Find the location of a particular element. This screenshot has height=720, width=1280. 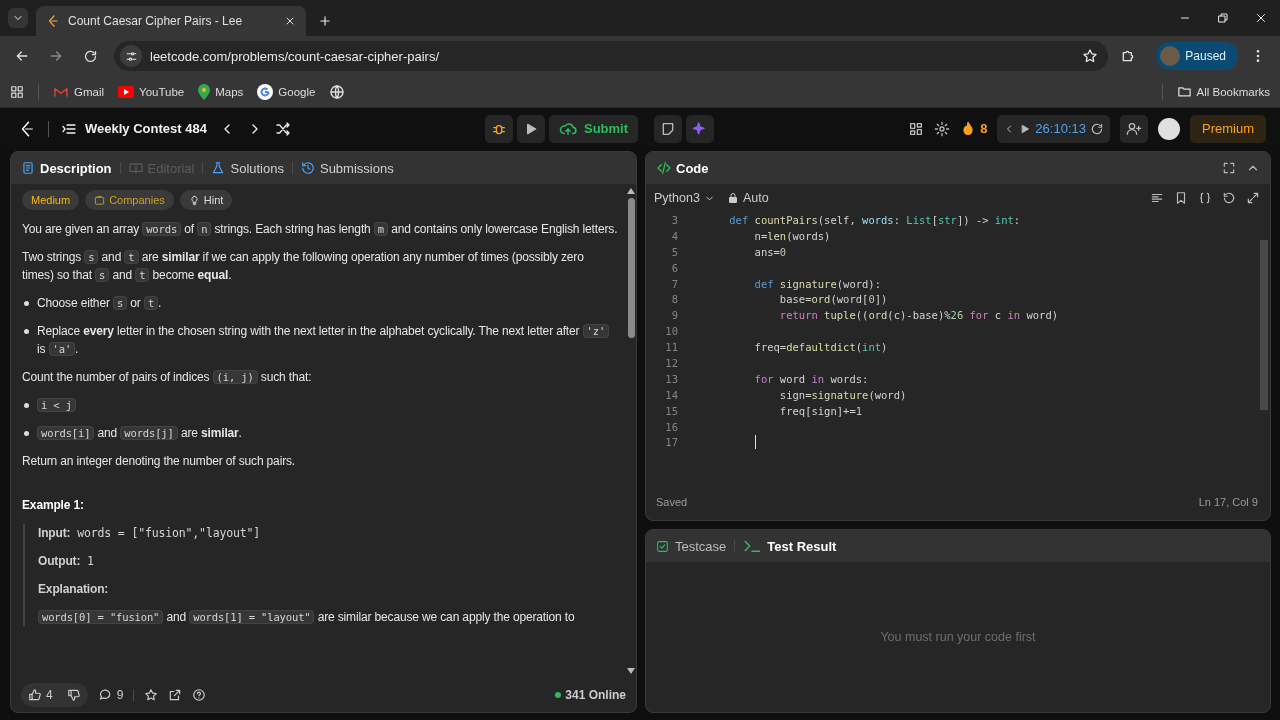

timer-play-button is located at coordinates (1025, 128).